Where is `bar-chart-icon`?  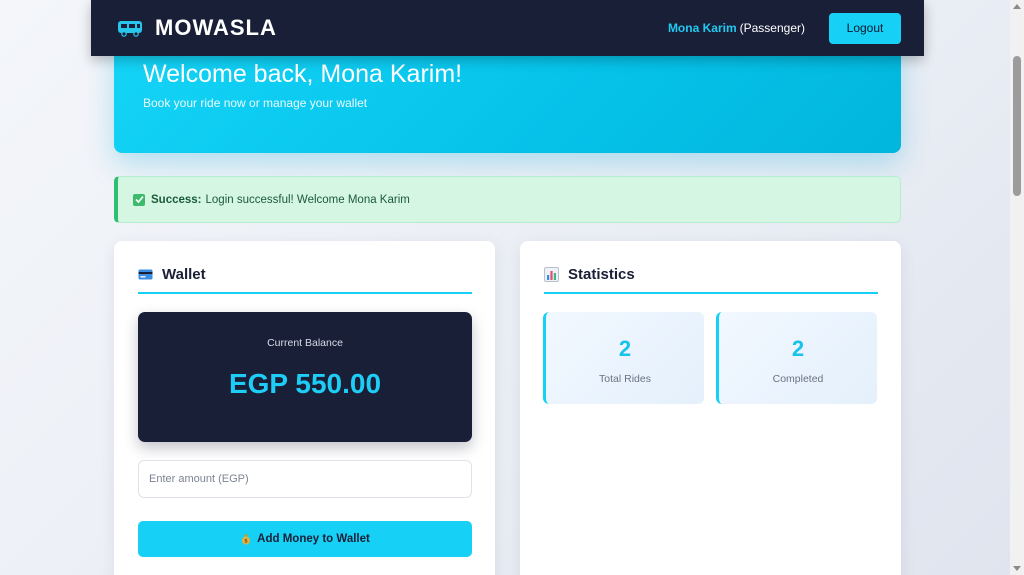
bar-chart-icon is located at coordinates (551, 274).